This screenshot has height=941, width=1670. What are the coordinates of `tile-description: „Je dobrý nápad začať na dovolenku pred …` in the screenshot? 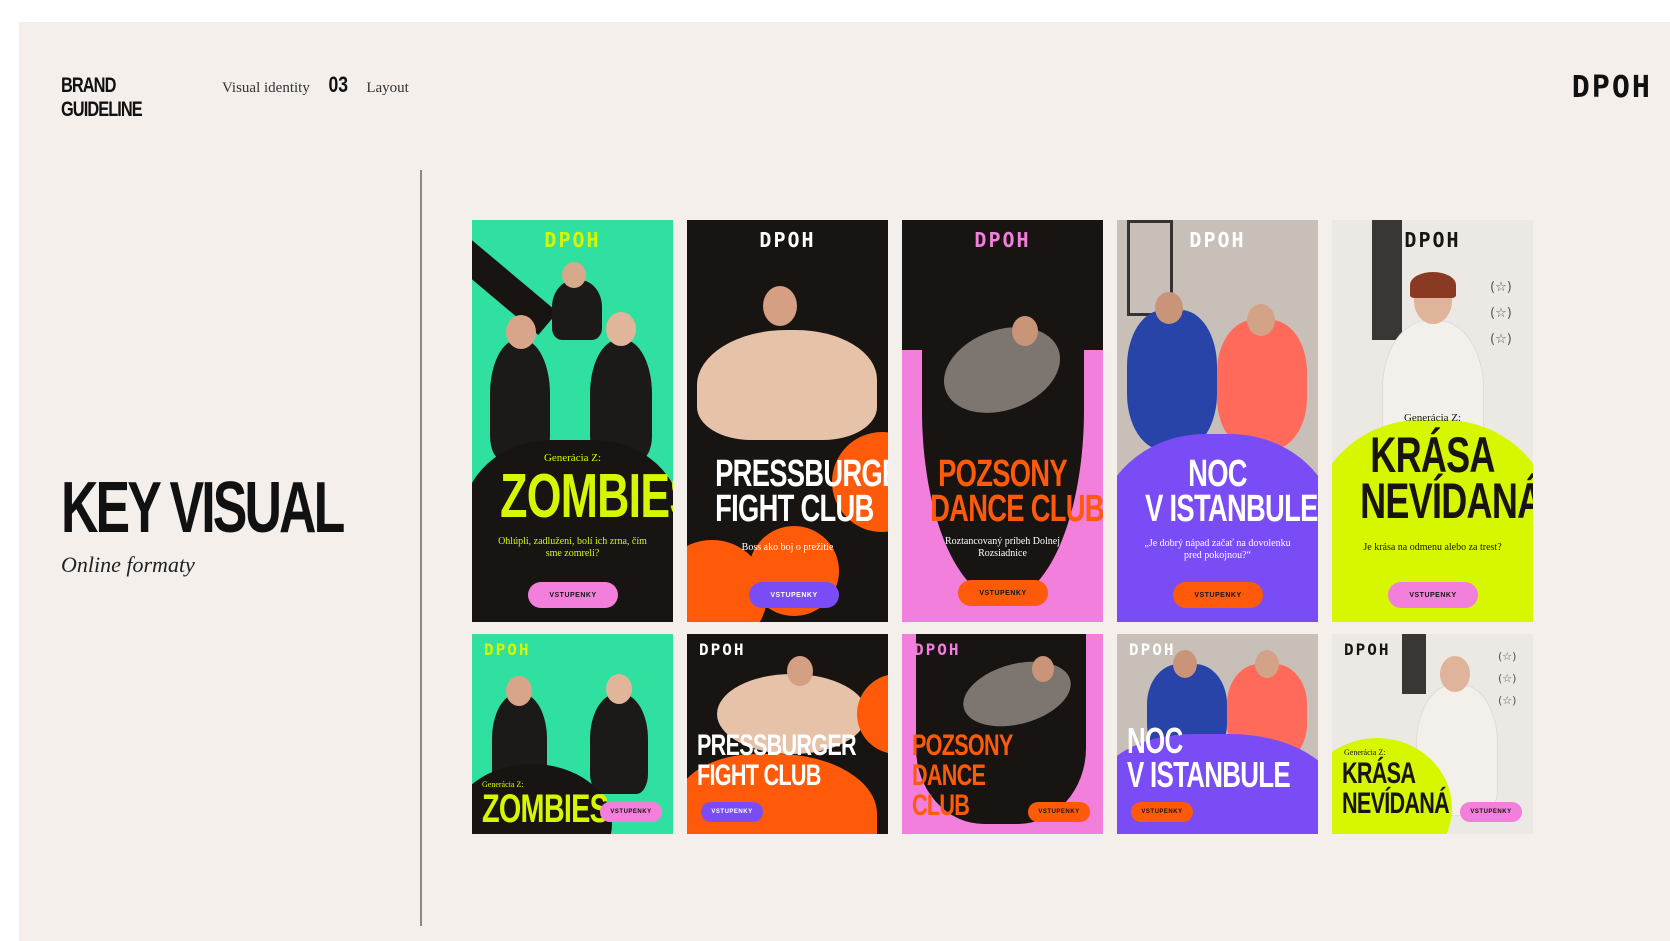 It's located at (1217, 549).